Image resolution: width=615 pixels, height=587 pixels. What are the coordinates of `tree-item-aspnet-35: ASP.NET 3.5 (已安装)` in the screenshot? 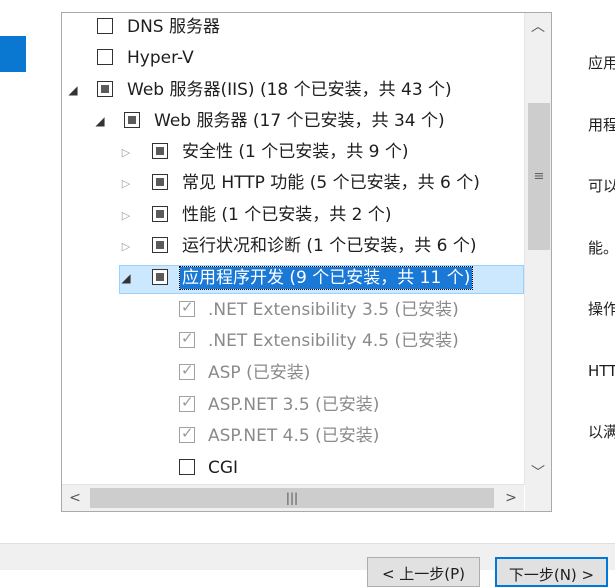 It's located at (292, 405).